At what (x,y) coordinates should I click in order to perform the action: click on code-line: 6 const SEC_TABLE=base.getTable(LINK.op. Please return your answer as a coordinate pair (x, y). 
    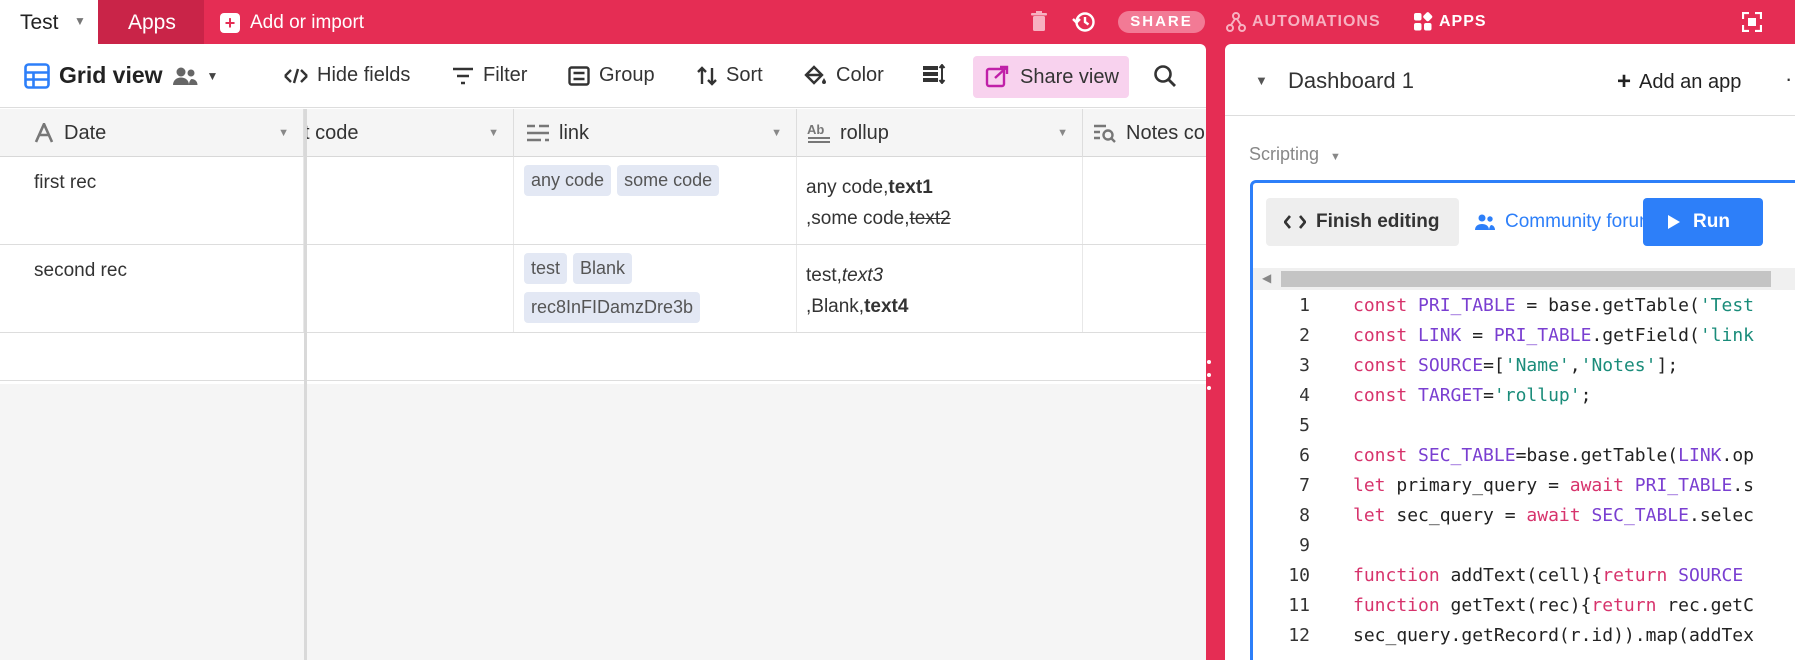
    Looking at the image, I should click on (1524, 460).